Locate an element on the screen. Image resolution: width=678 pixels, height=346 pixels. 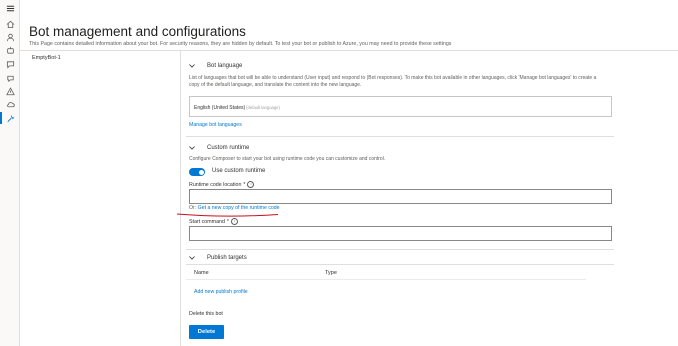
column-header-name: Name is located at coordinates (201, 273).